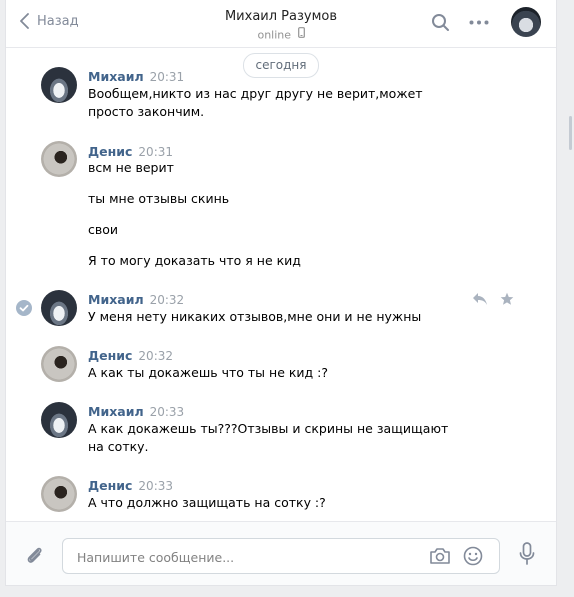 This screenshot has width=574, height=597. Describe the element at coordinates (493, 299) in the screenshot. I see `message-actions` at that location.